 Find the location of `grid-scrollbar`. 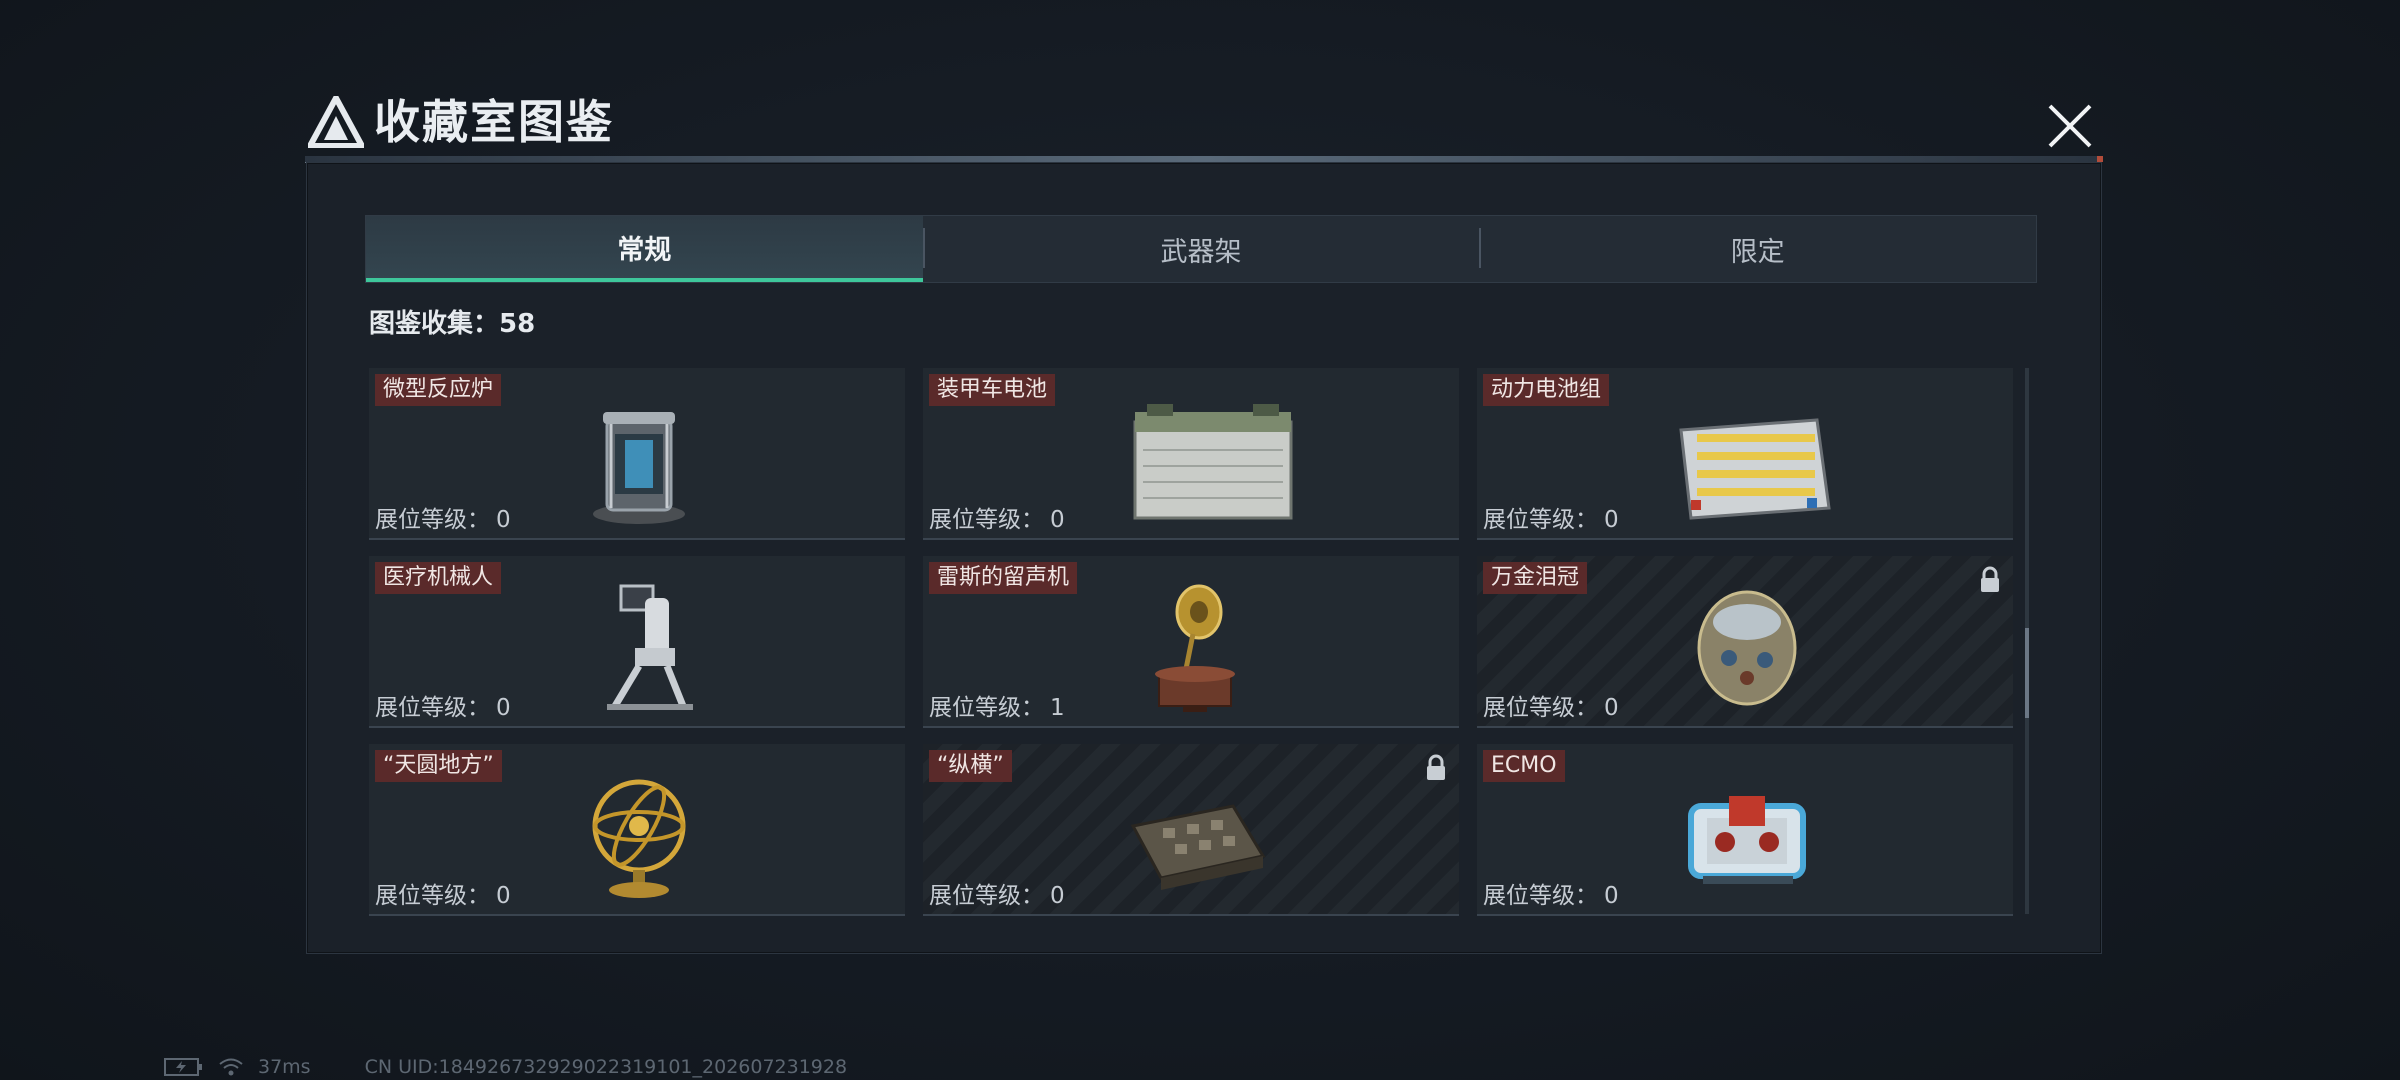

grid-scrollbar is located at coordinates (2027, 641).